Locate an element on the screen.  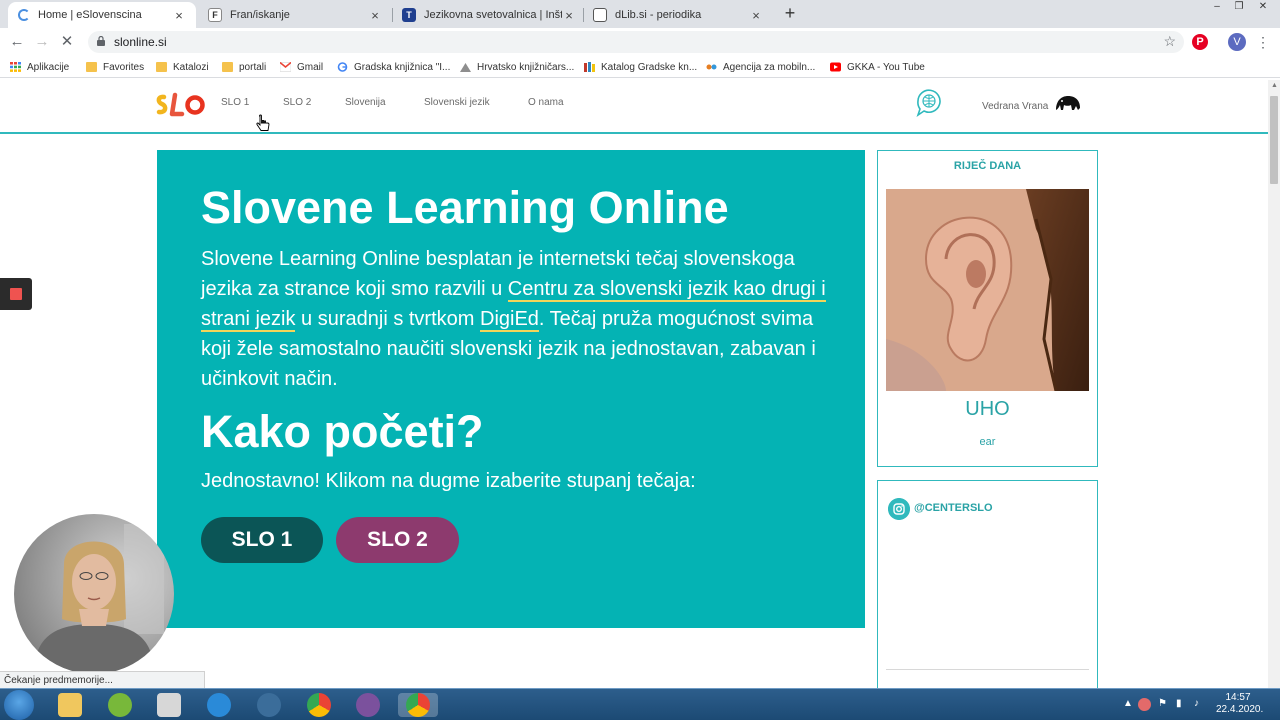
bookmark-gkka-youtube: GKKA - You Tube is located at coordinates (877, 67).